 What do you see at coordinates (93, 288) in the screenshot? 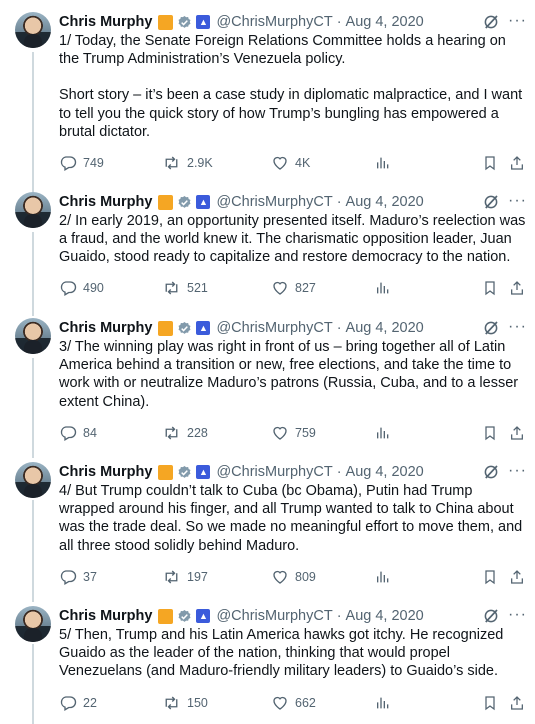
I see `reply-count: 490` at bounding box center [93, 288].